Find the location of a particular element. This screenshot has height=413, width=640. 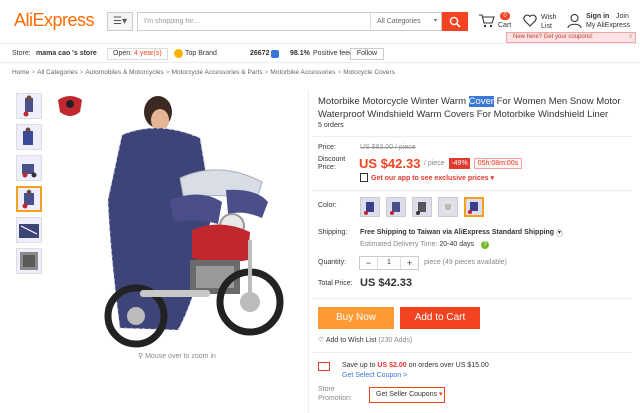

categories-menu-button: ☰▾ is located at coordinates (120, 21).